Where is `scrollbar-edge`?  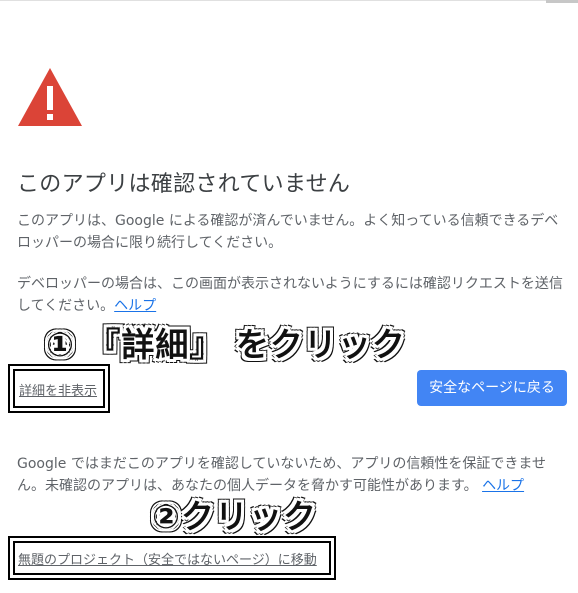 scrollbar-edge is located at coordinates (562, 1).